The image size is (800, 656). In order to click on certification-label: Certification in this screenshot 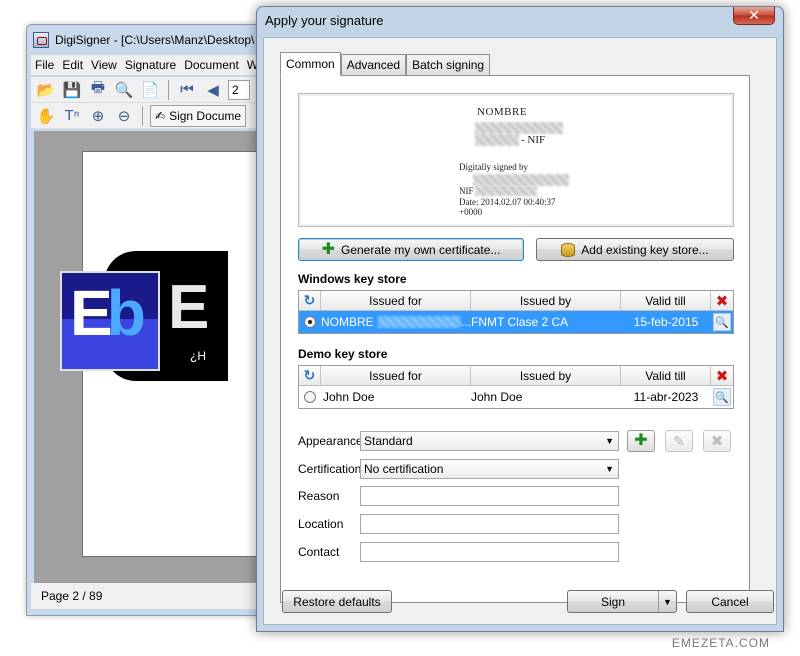, I will do `click(330, 469)`.